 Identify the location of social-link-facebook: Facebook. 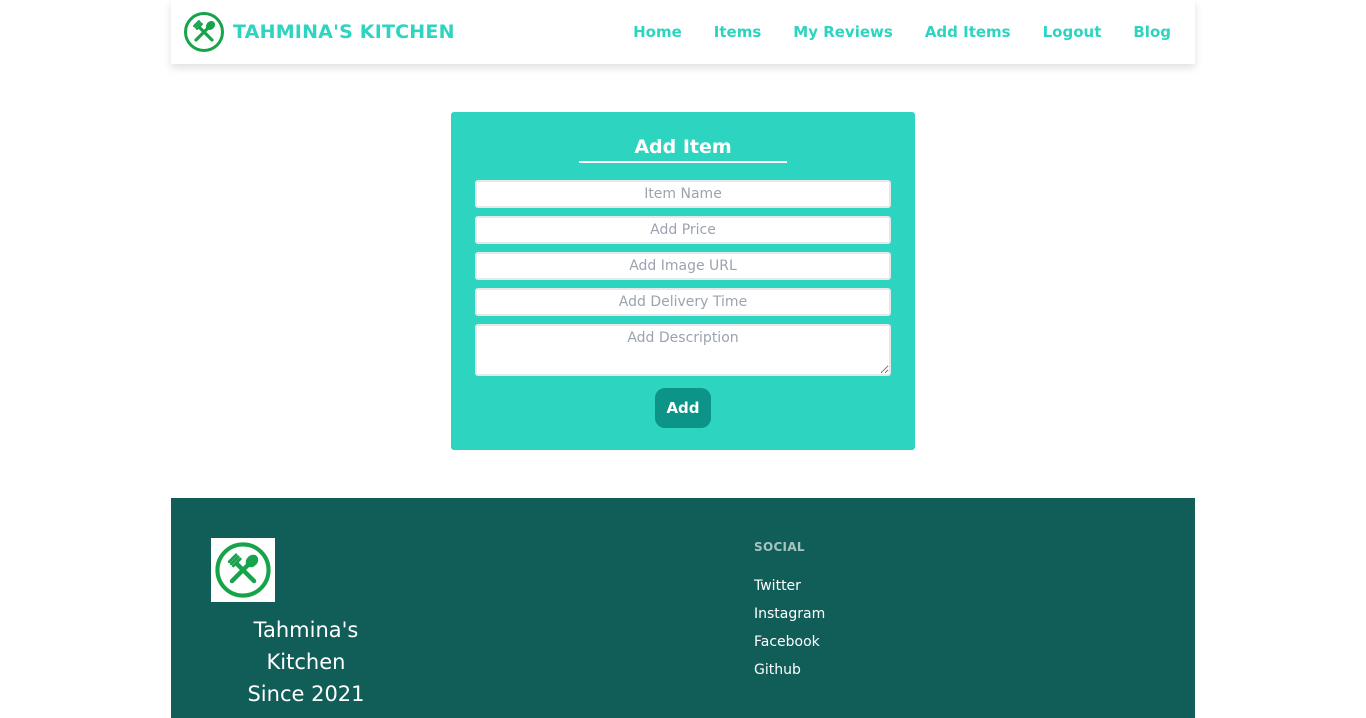
(789, 642).